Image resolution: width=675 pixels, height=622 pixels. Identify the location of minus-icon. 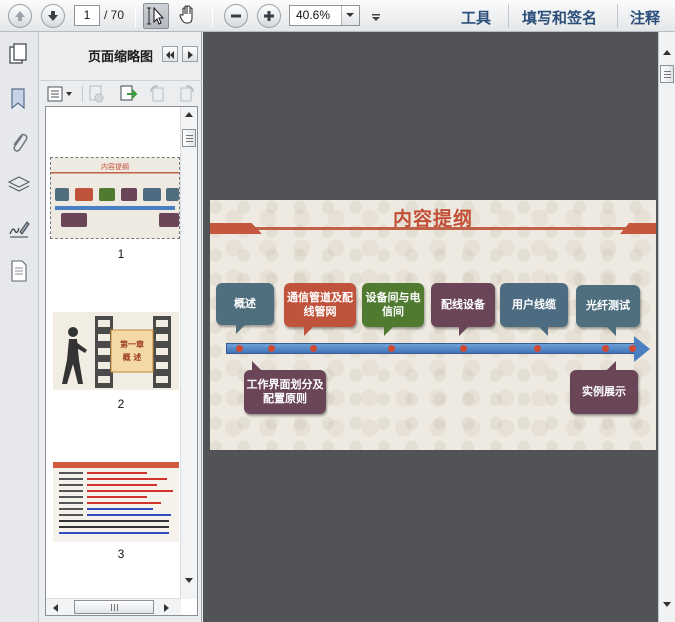
(236, 16).